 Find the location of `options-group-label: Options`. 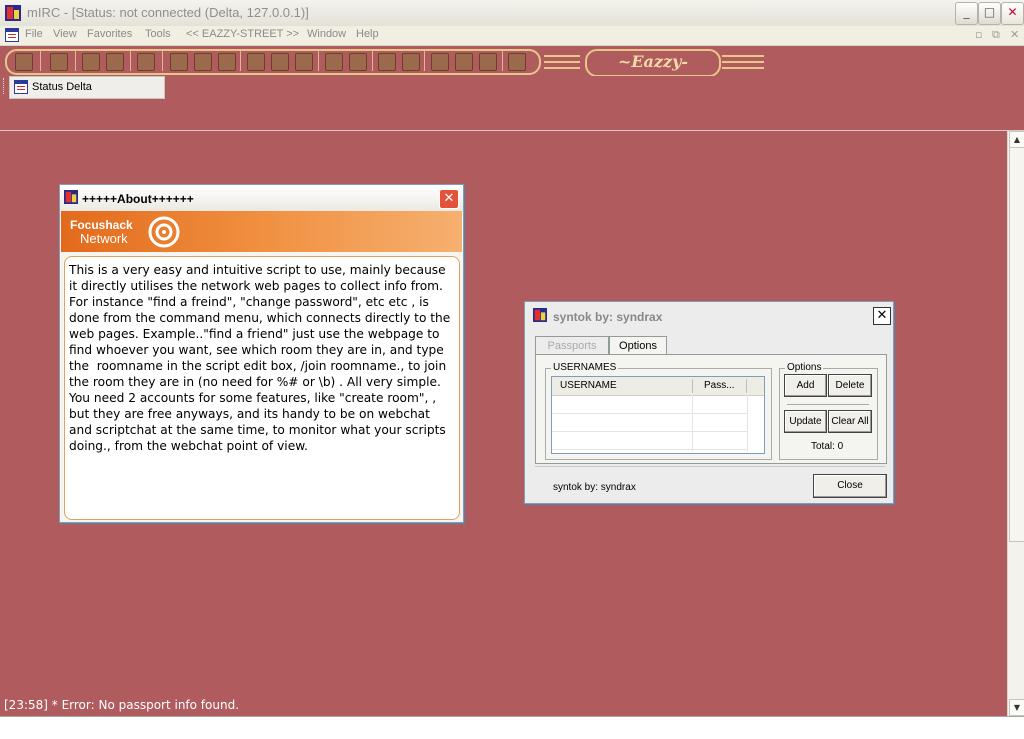

options-group-label: Options is located at coordinates (804, 367).